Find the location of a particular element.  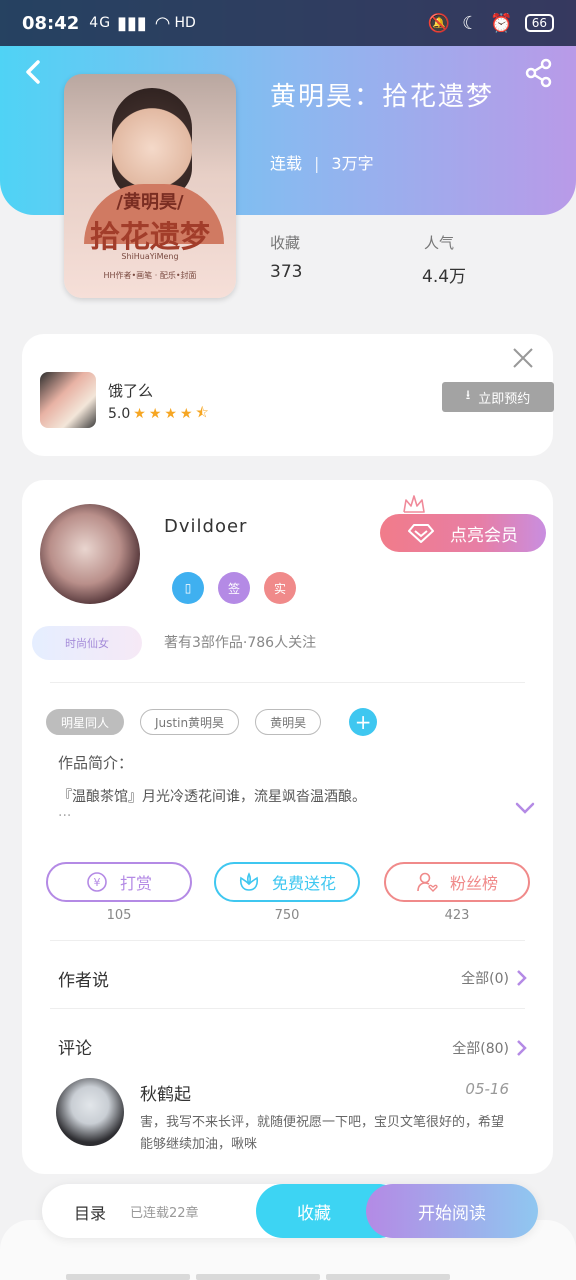

comments-link-label: 全部(80) is located at coordinates (480, 1049).